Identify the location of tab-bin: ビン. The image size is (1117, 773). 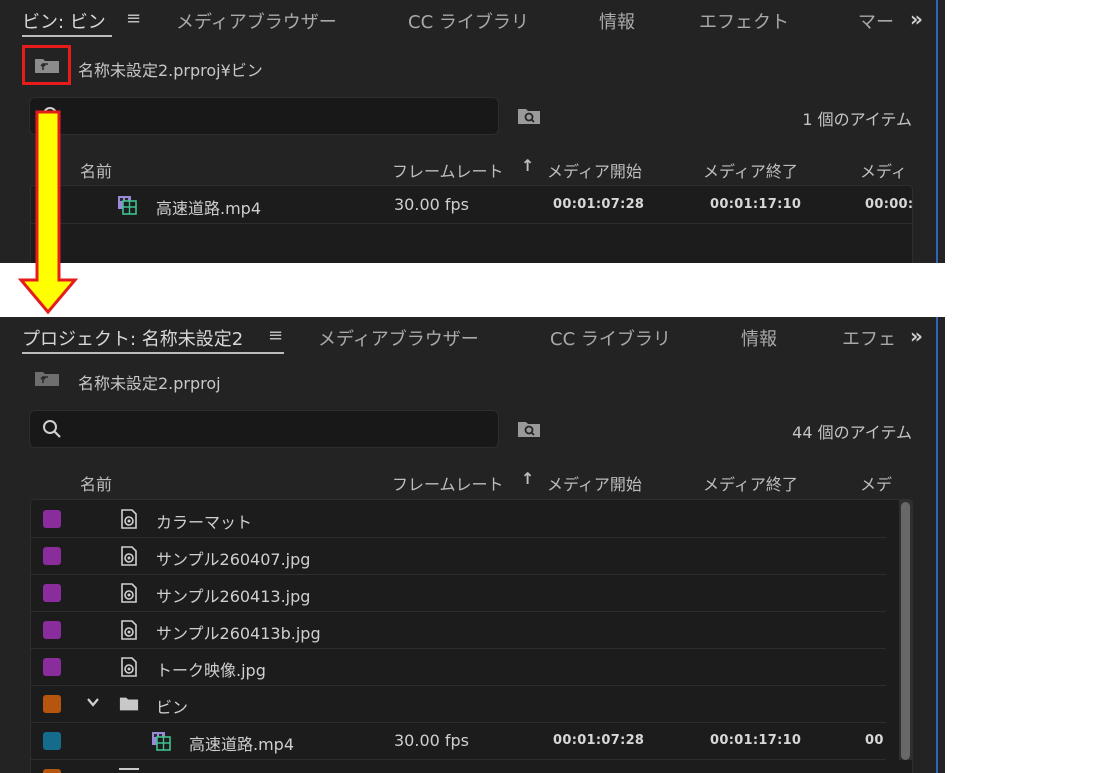
(64, 21).